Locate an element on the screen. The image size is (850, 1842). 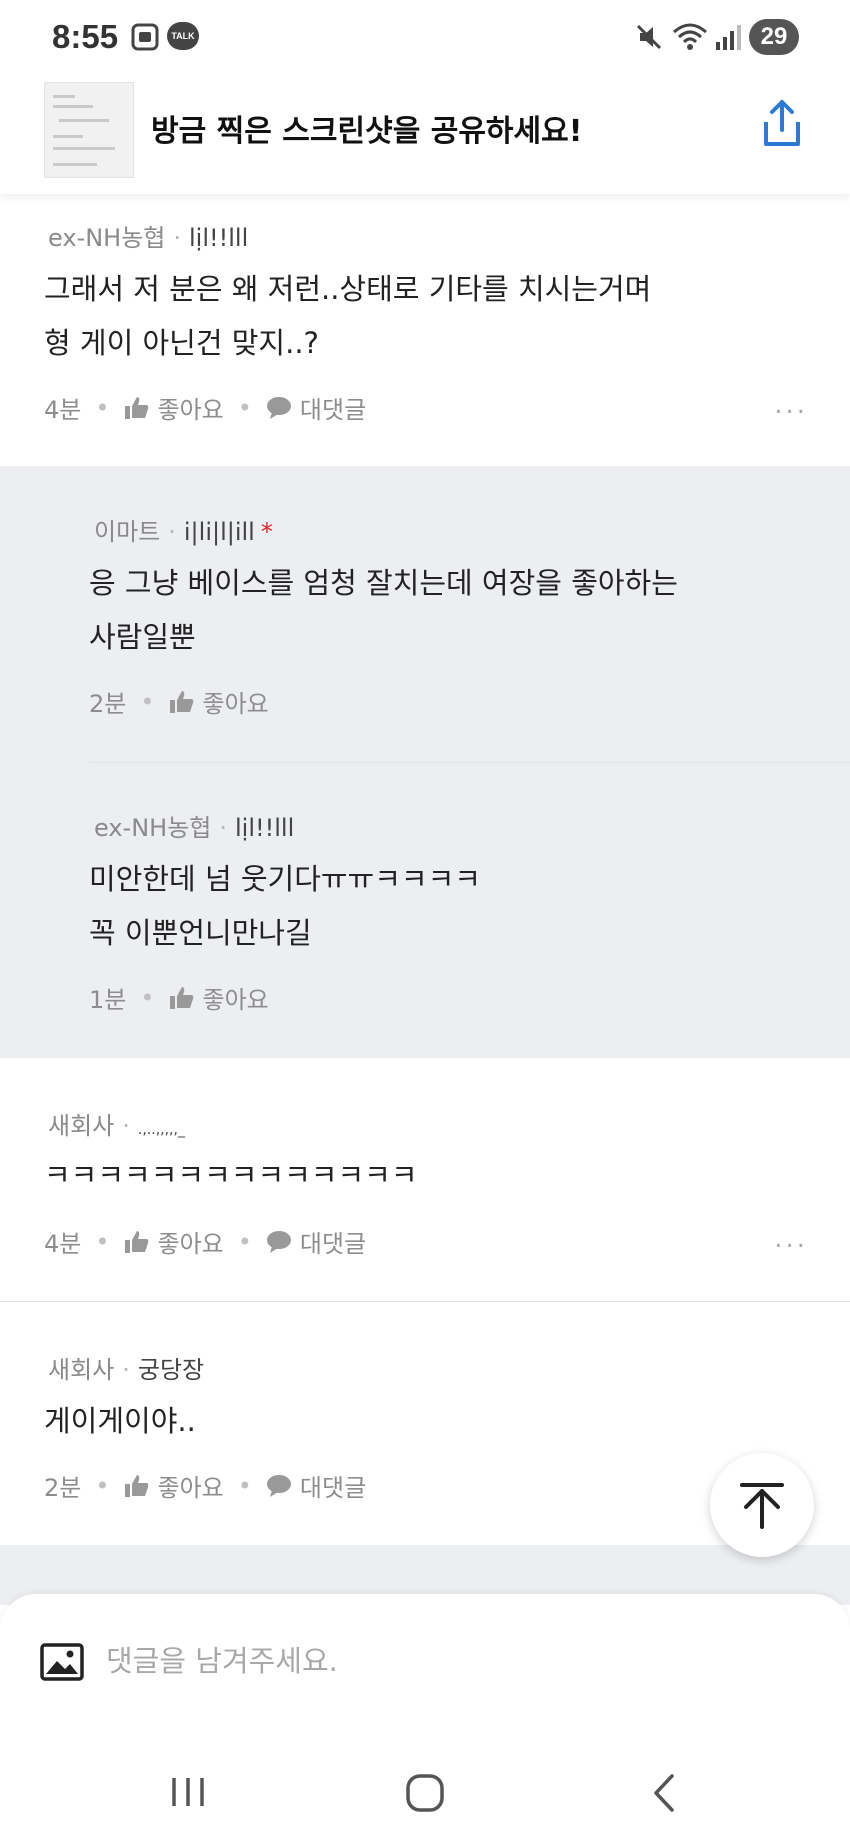
comment-input: 댓글을 남겨주세요. is located at coordinates (222, 1659).